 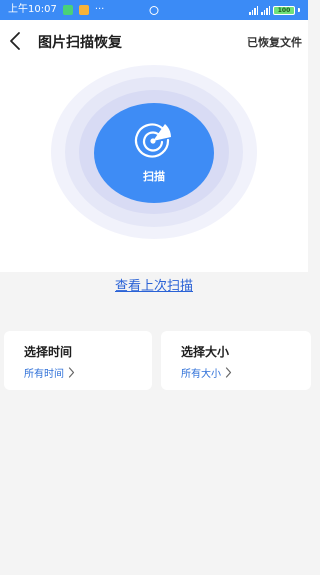 I want to click on select-time-title: 选择时间, so click(x=48, y=352).